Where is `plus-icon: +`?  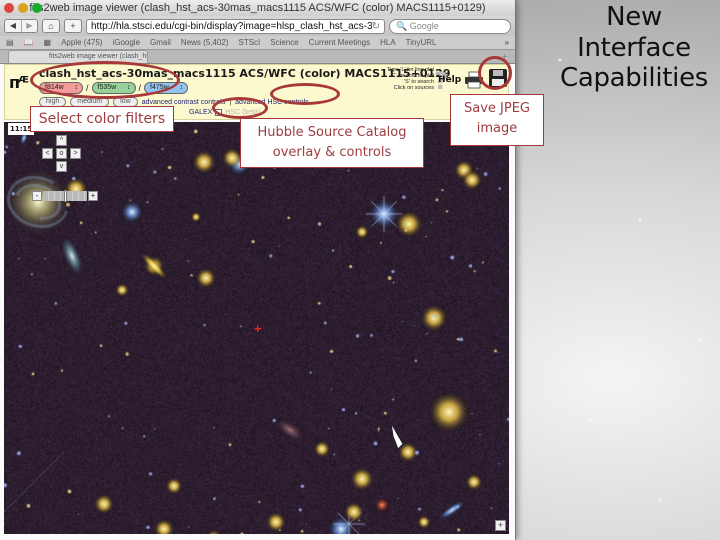 plus-icon: + is located at coordinates (73, 26).